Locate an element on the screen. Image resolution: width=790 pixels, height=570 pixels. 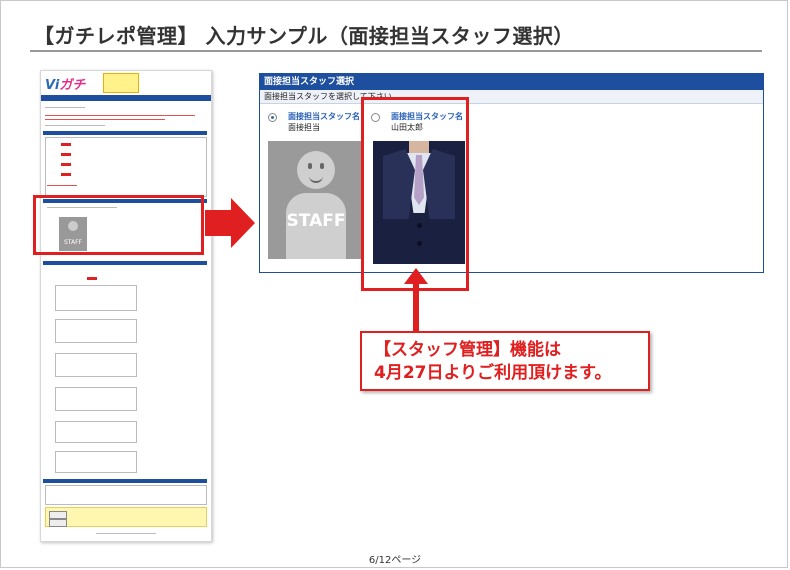
thumb-back-button is located at coordinates (58, 523).